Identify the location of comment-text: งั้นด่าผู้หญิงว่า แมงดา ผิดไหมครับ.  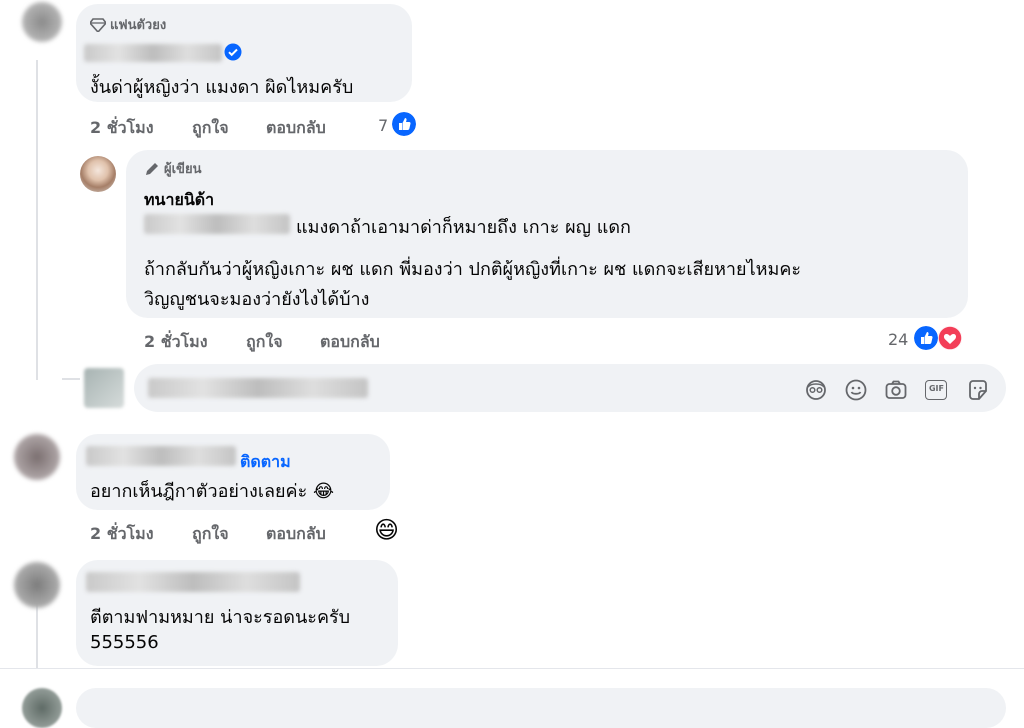
(222, 87).